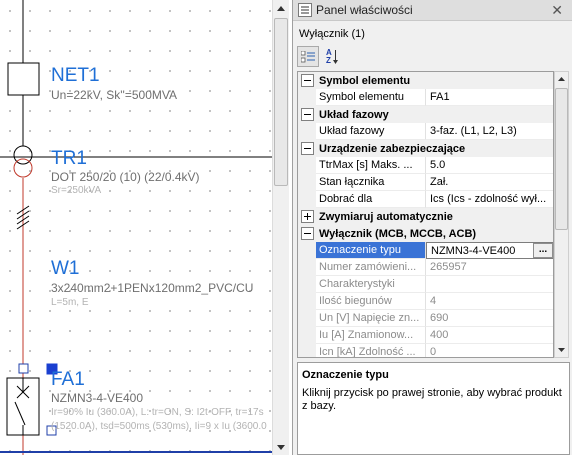 The image size is (572, 455). Describe the element at coordinates (489, 318) in the screenshot. I see `property-value: 690` at that location.